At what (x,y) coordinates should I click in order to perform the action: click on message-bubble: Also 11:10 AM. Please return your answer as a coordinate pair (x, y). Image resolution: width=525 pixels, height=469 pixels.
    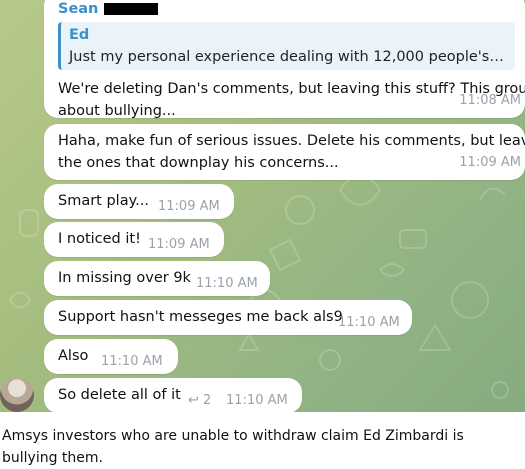
    Looking at the image, I should click on (111, 356).